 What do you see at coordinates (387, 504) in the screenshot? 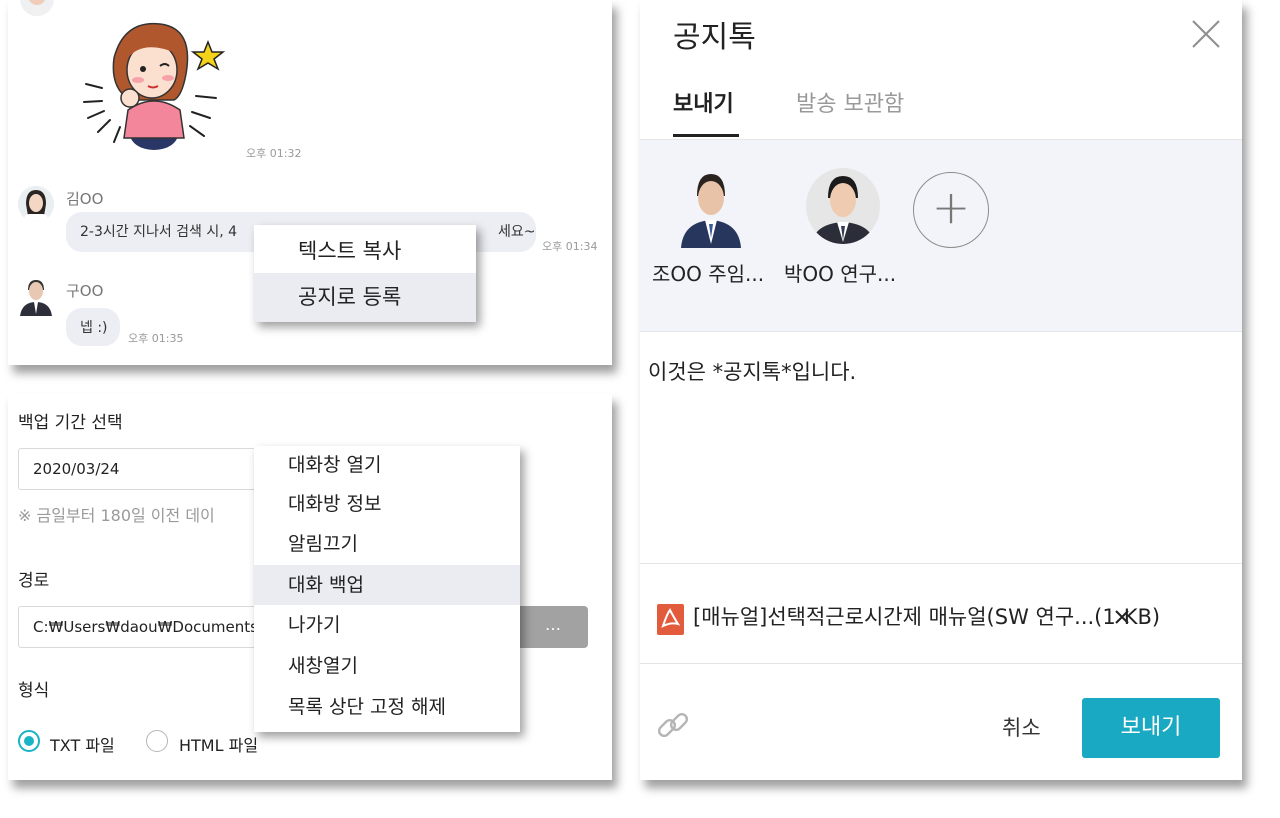
I see `menu-item-room-info: 대화방 정보` at bounding box center [387, 504].